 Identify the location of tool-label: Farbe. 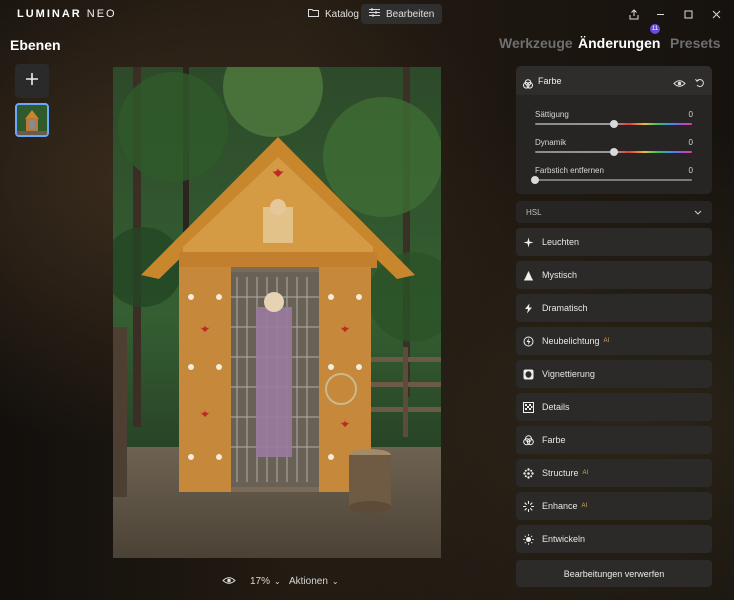
(554, 440).